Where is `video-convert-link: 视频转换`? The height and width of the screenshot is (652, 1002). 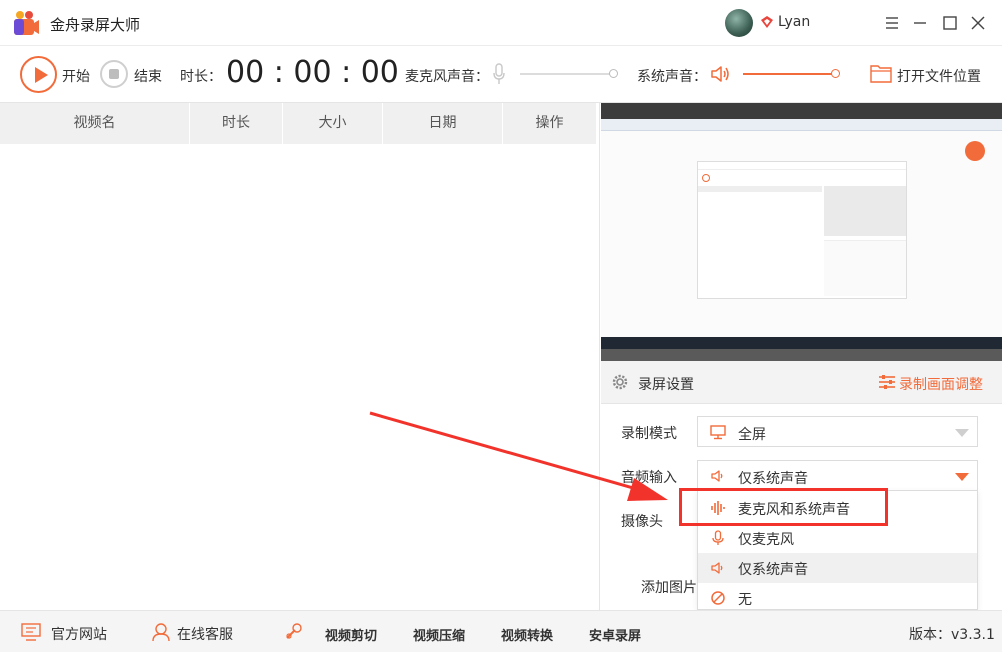 video-convert-link: 视频转换 is located at coordinates (527, 634).